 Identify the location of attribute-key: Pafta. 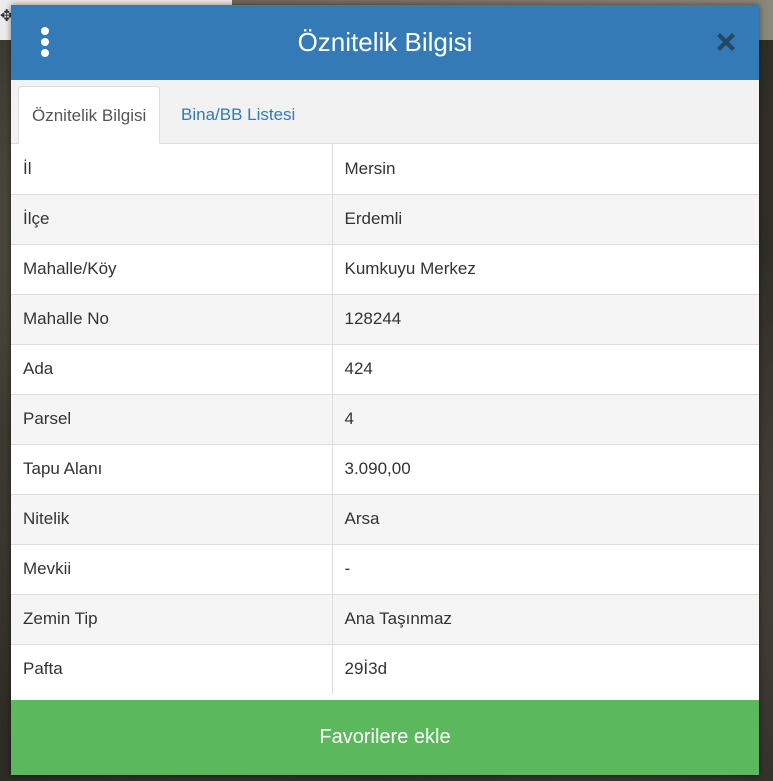
(172, 668).